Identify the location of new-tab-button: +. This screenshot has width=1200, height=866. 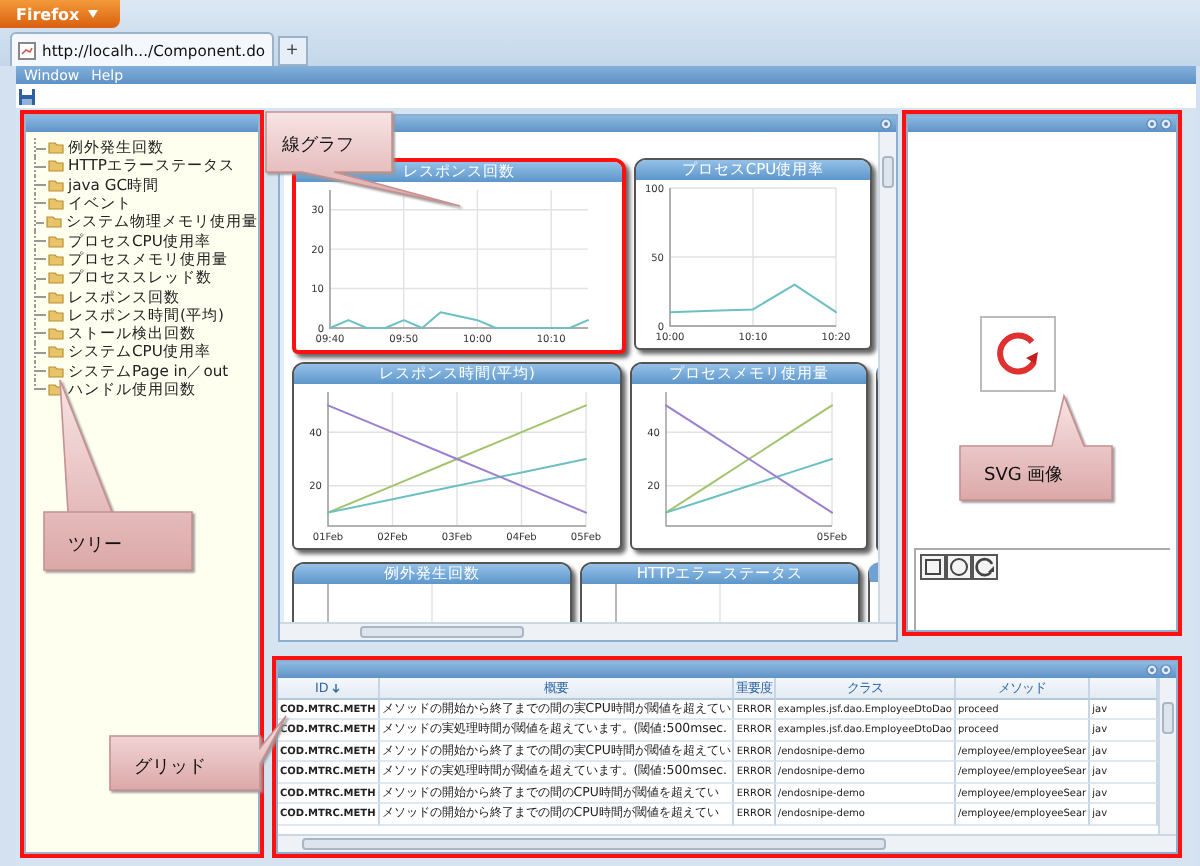
(292, 51).